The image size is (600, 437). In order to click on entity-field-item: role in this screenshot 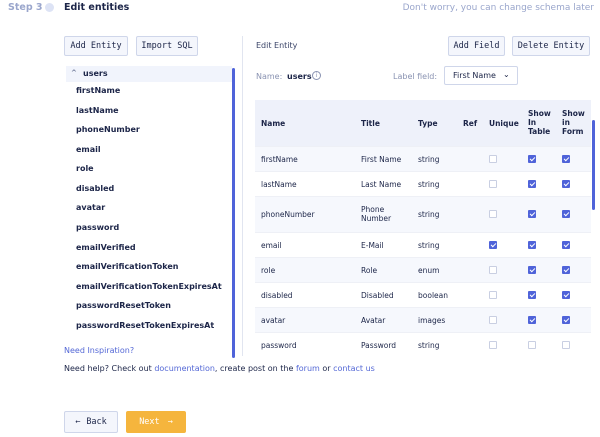, I will do `click(85, 168)`.